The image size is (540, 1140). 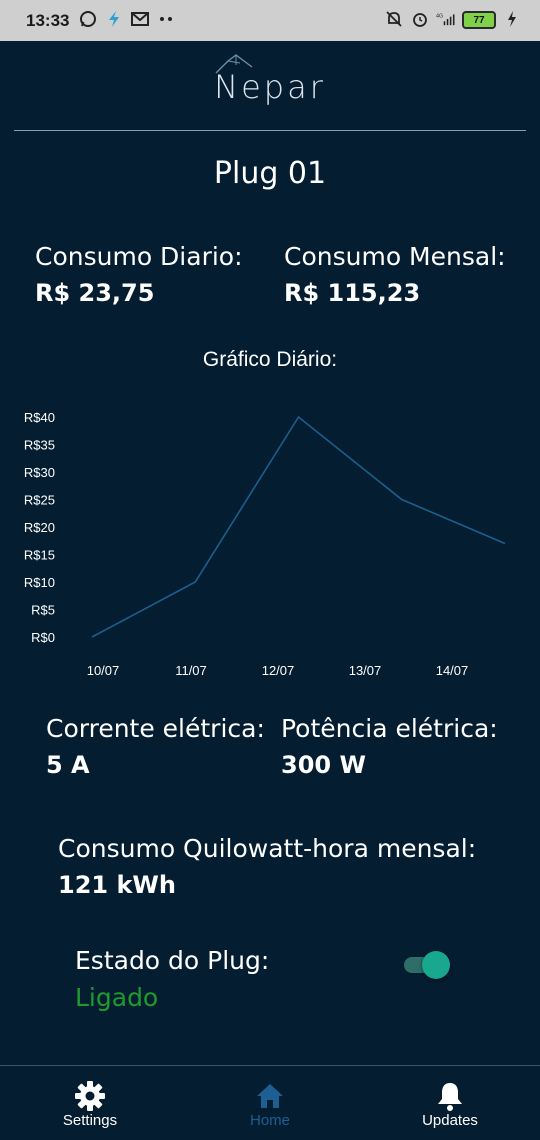 I want to click on y-tick-label: R$30, so click(x=39, y=472).